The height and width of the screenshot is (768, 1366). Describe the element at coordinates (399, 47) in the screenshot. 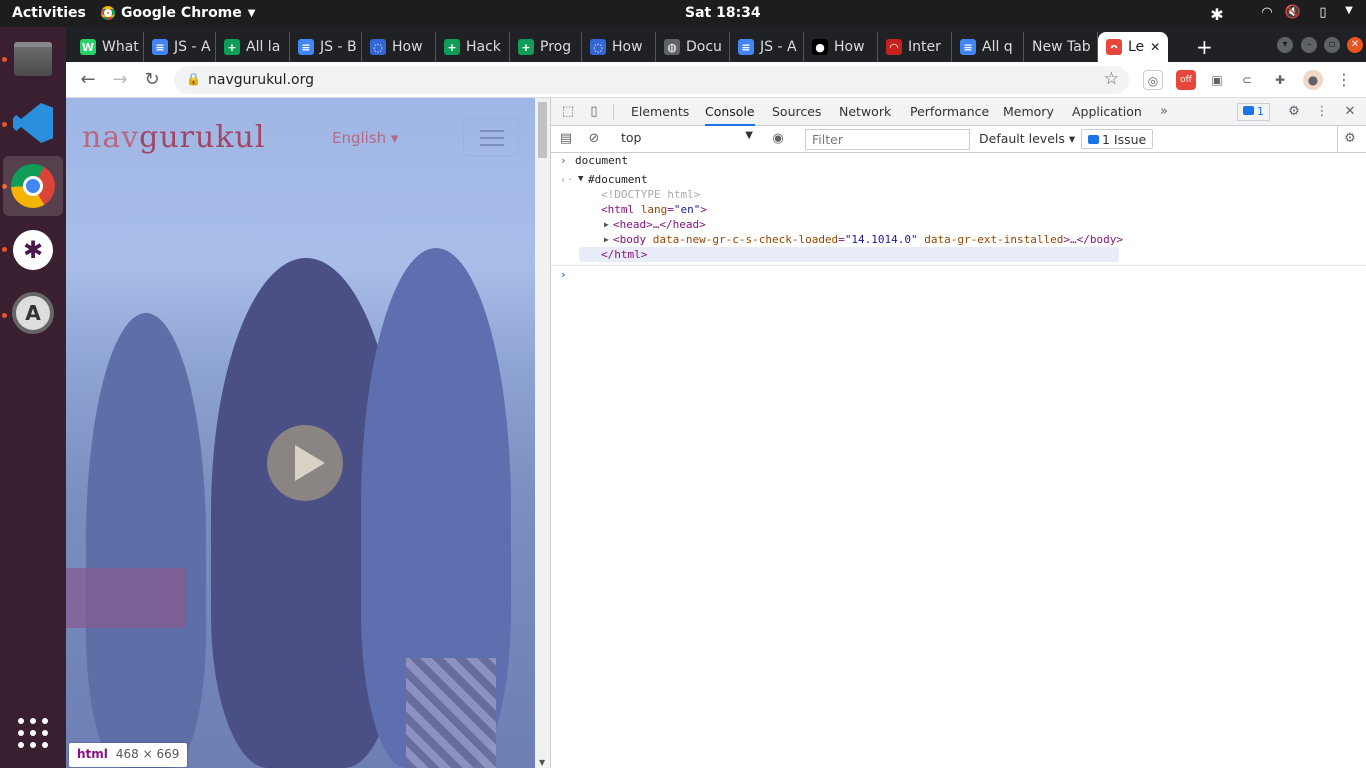

I see `tab-4: ◌ How` at that location.